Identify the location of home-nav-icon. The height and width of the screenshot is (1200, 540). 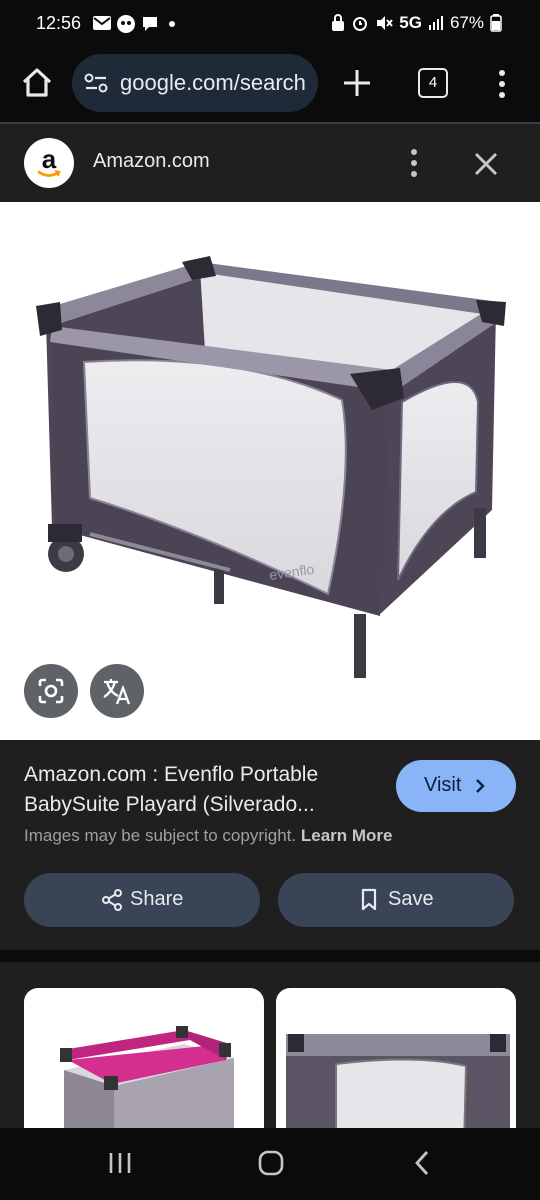
(271, 1163).